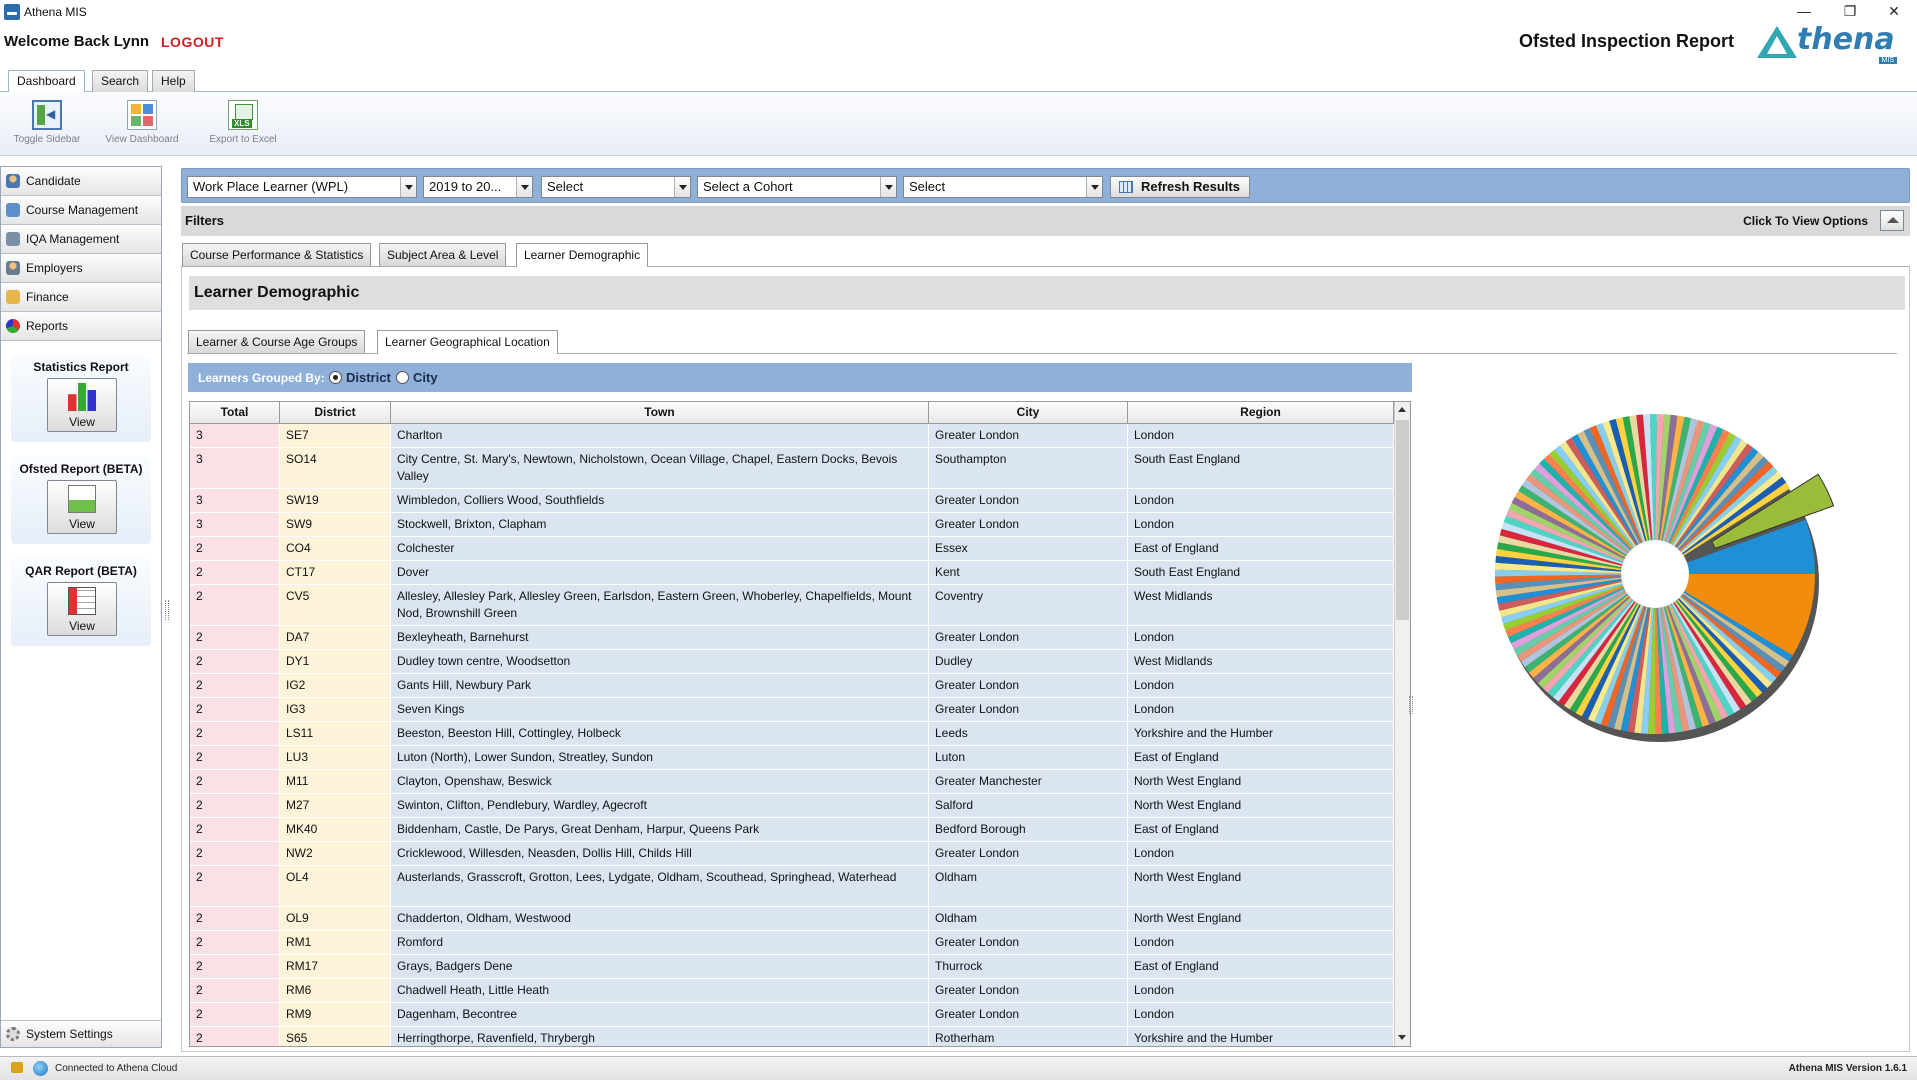  I want to click on column-header-town: Town, so click(660, 413).